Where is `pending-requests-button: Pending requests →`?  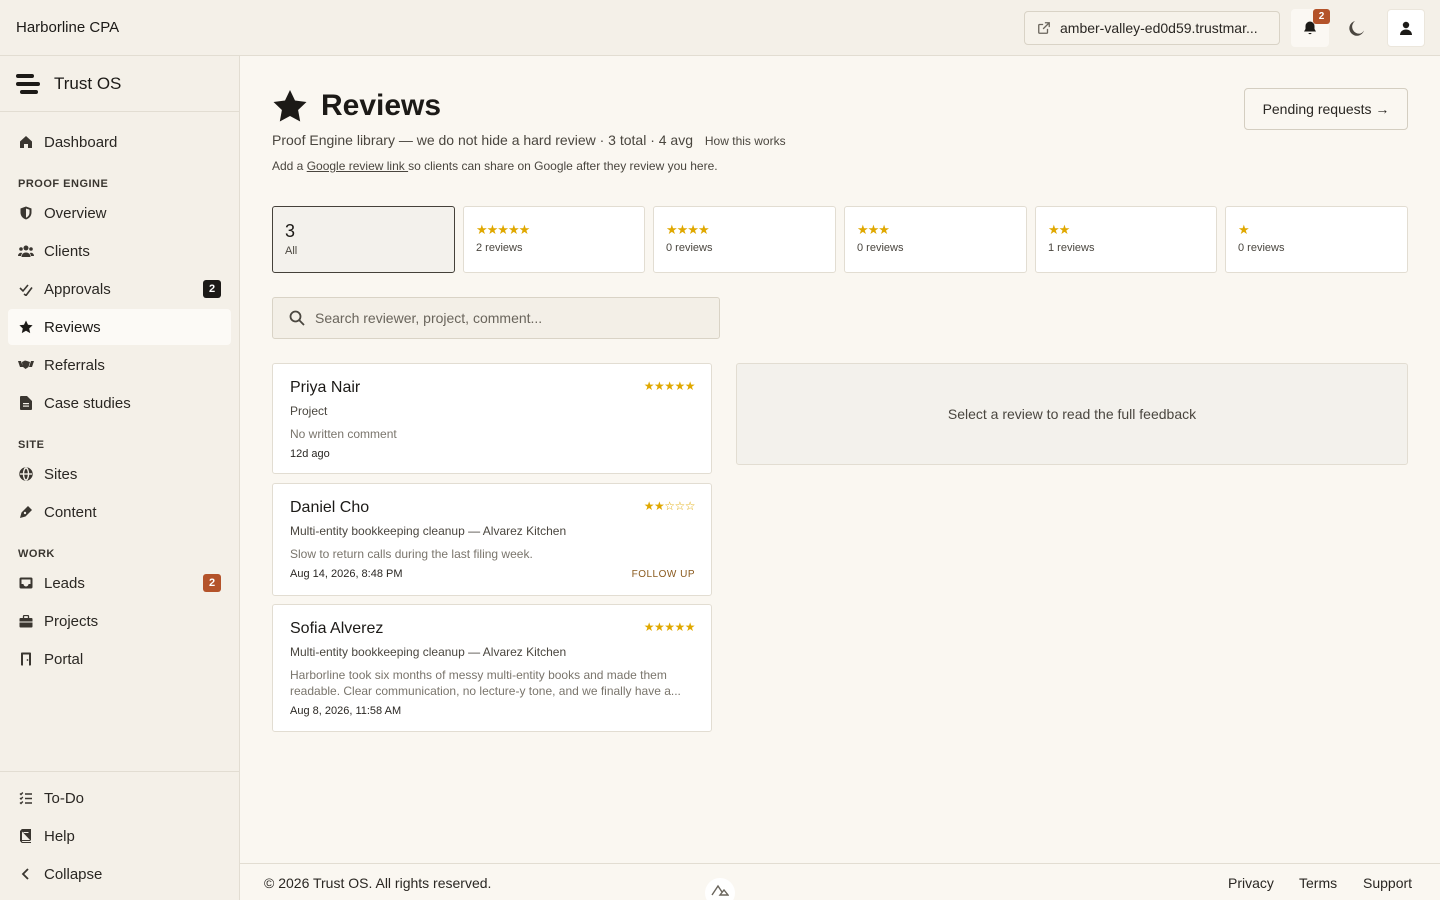
pending-requests-button: Pending requests → is located at coordinates (1326, 109).